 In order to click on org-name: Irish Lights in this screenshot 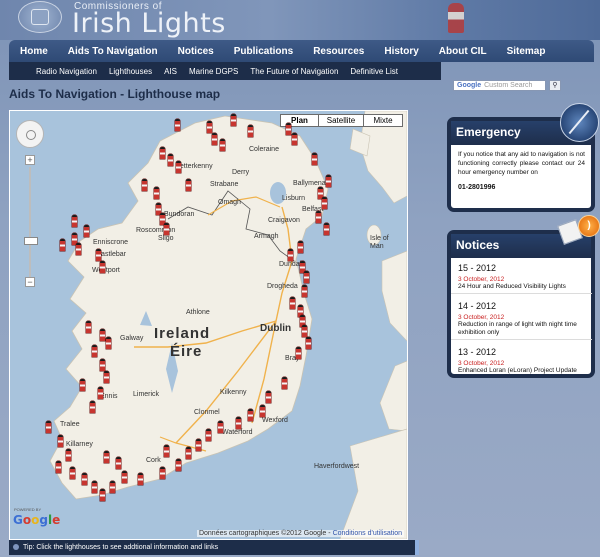, I will do `click(149, 23)`.